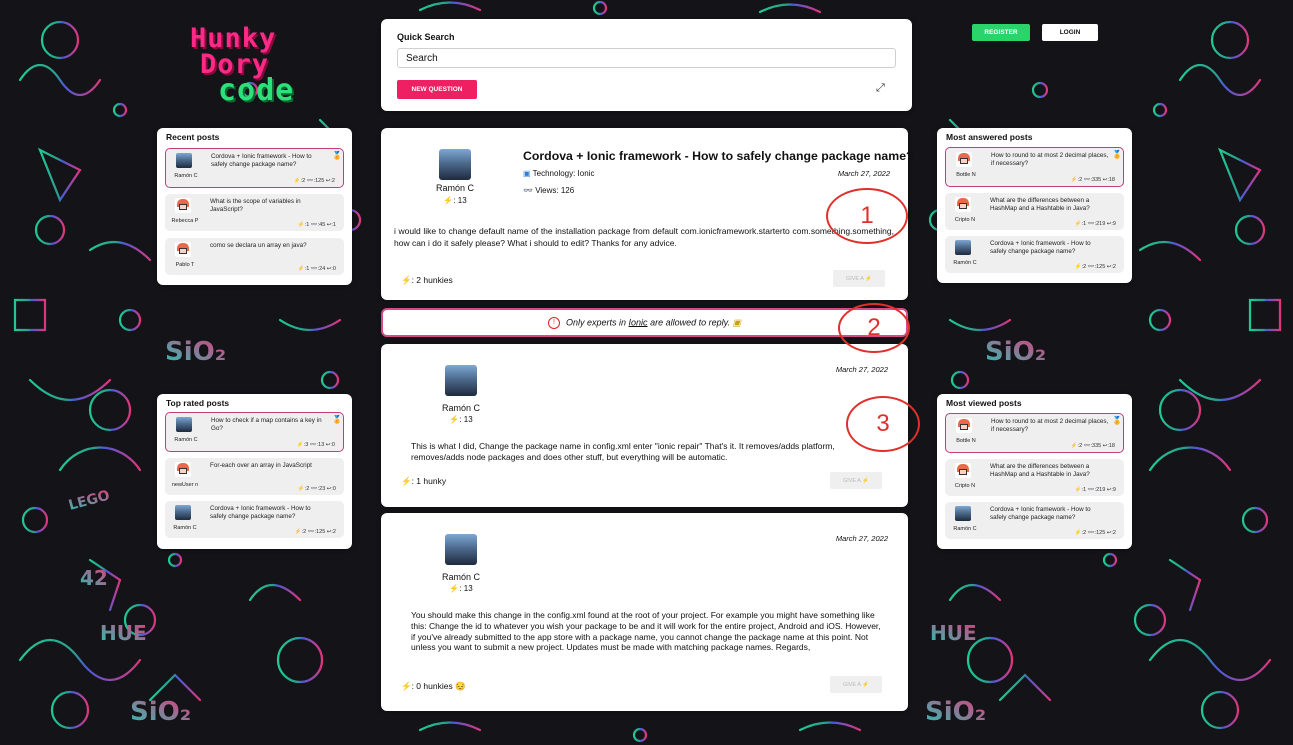 The height and width of the screenshot is (745, 1293). Describe the element at coordinates (646, 58) in the screenshot. I see `search-input` at that location.